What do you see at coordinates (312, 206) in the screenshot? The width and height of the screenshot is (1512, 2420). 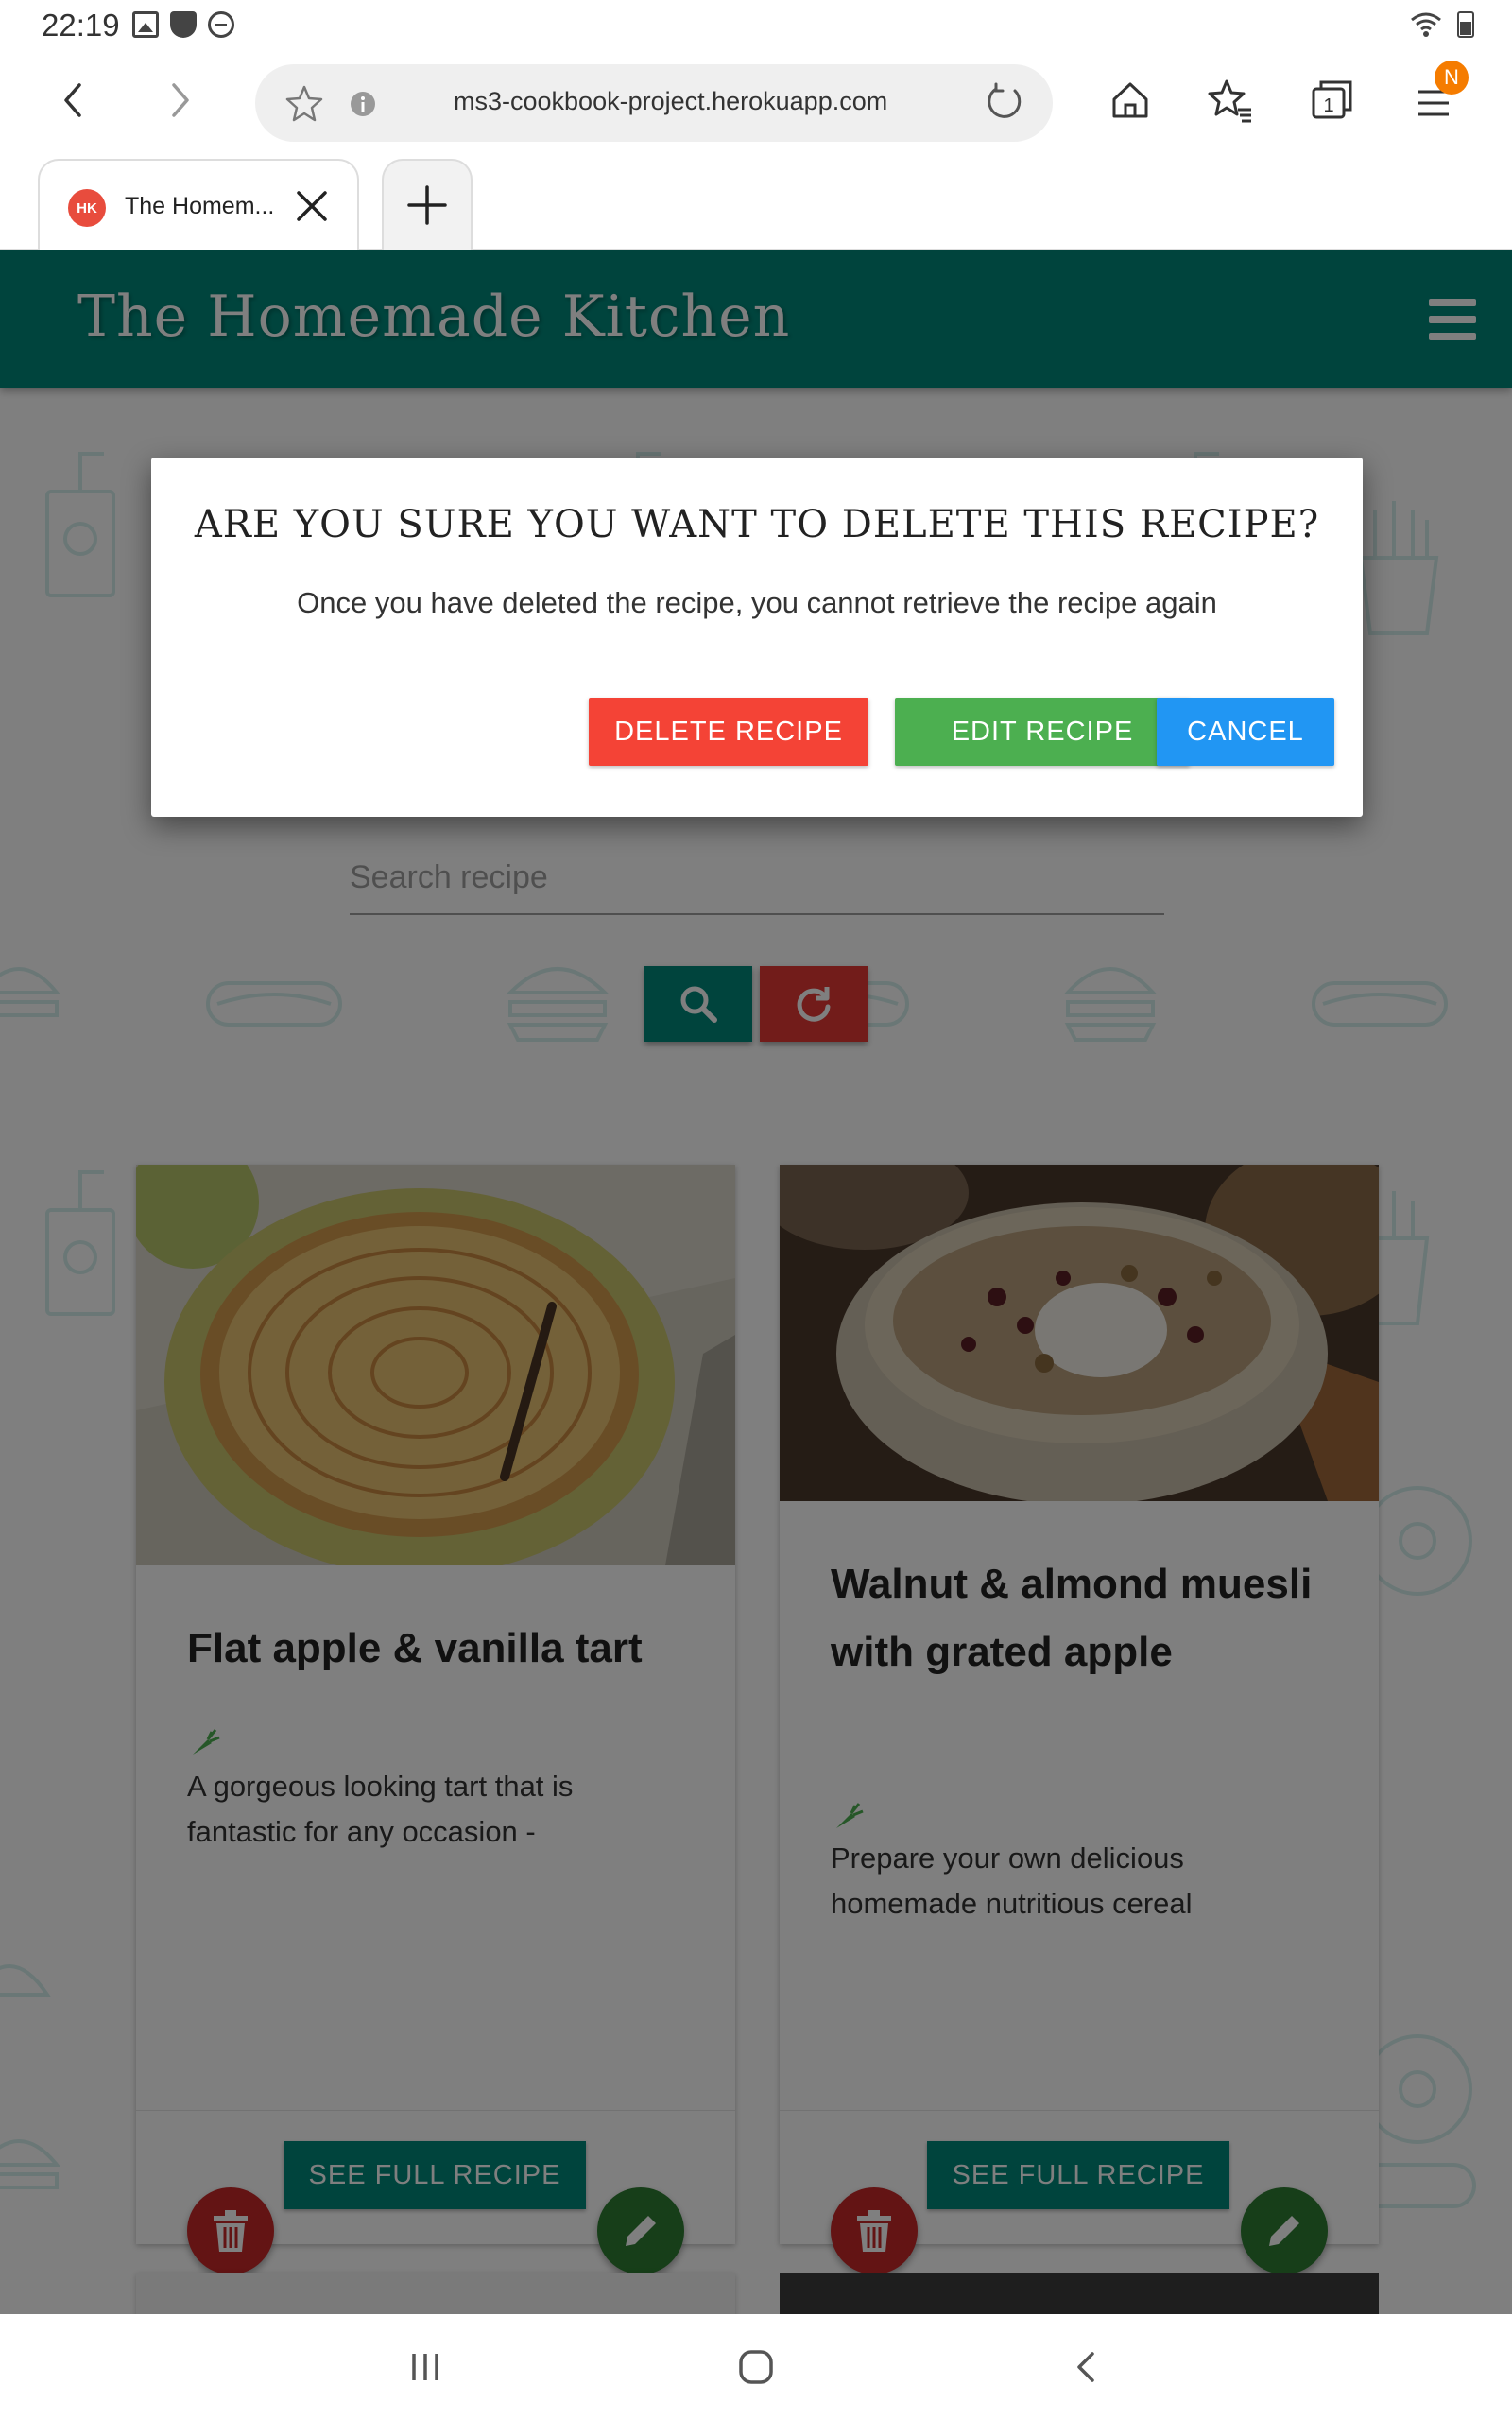 I see `close-icon` at bounding box center [312, 206].